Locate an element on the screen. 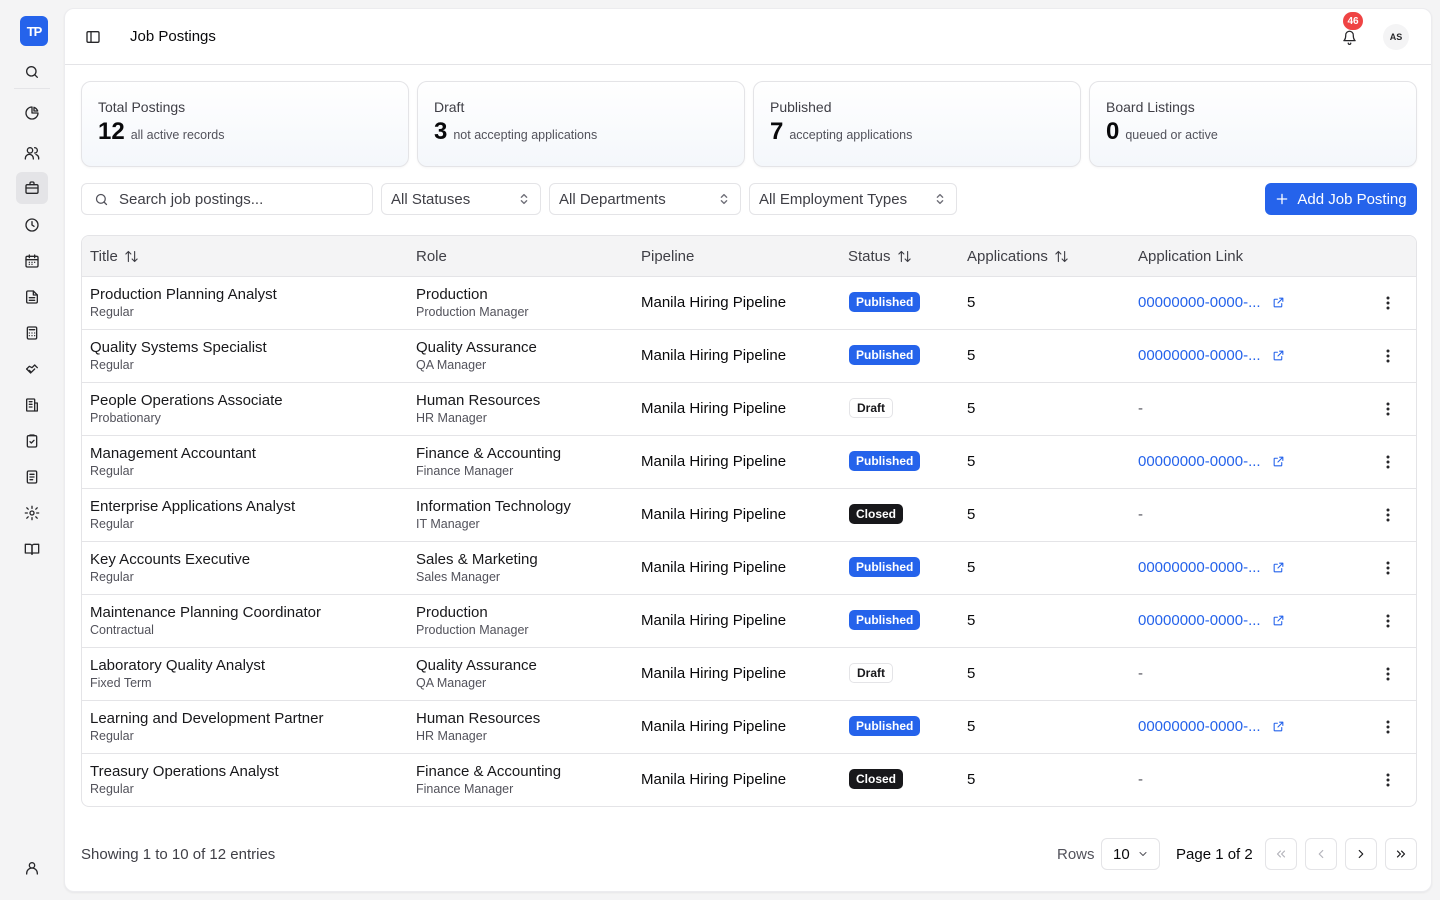  status-badge: Published is located at coordinates (885, 726).